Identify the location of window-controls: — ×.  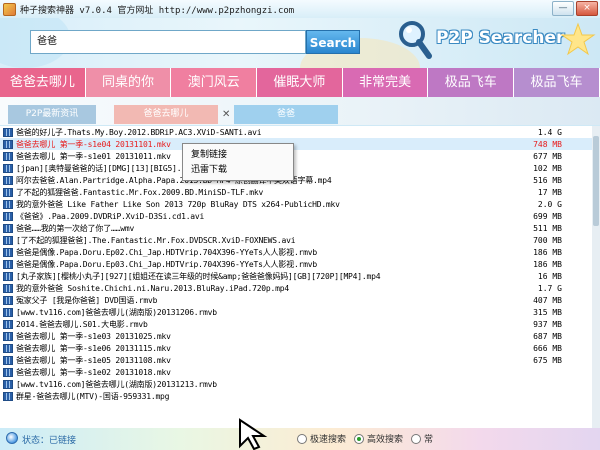
(575, 8).